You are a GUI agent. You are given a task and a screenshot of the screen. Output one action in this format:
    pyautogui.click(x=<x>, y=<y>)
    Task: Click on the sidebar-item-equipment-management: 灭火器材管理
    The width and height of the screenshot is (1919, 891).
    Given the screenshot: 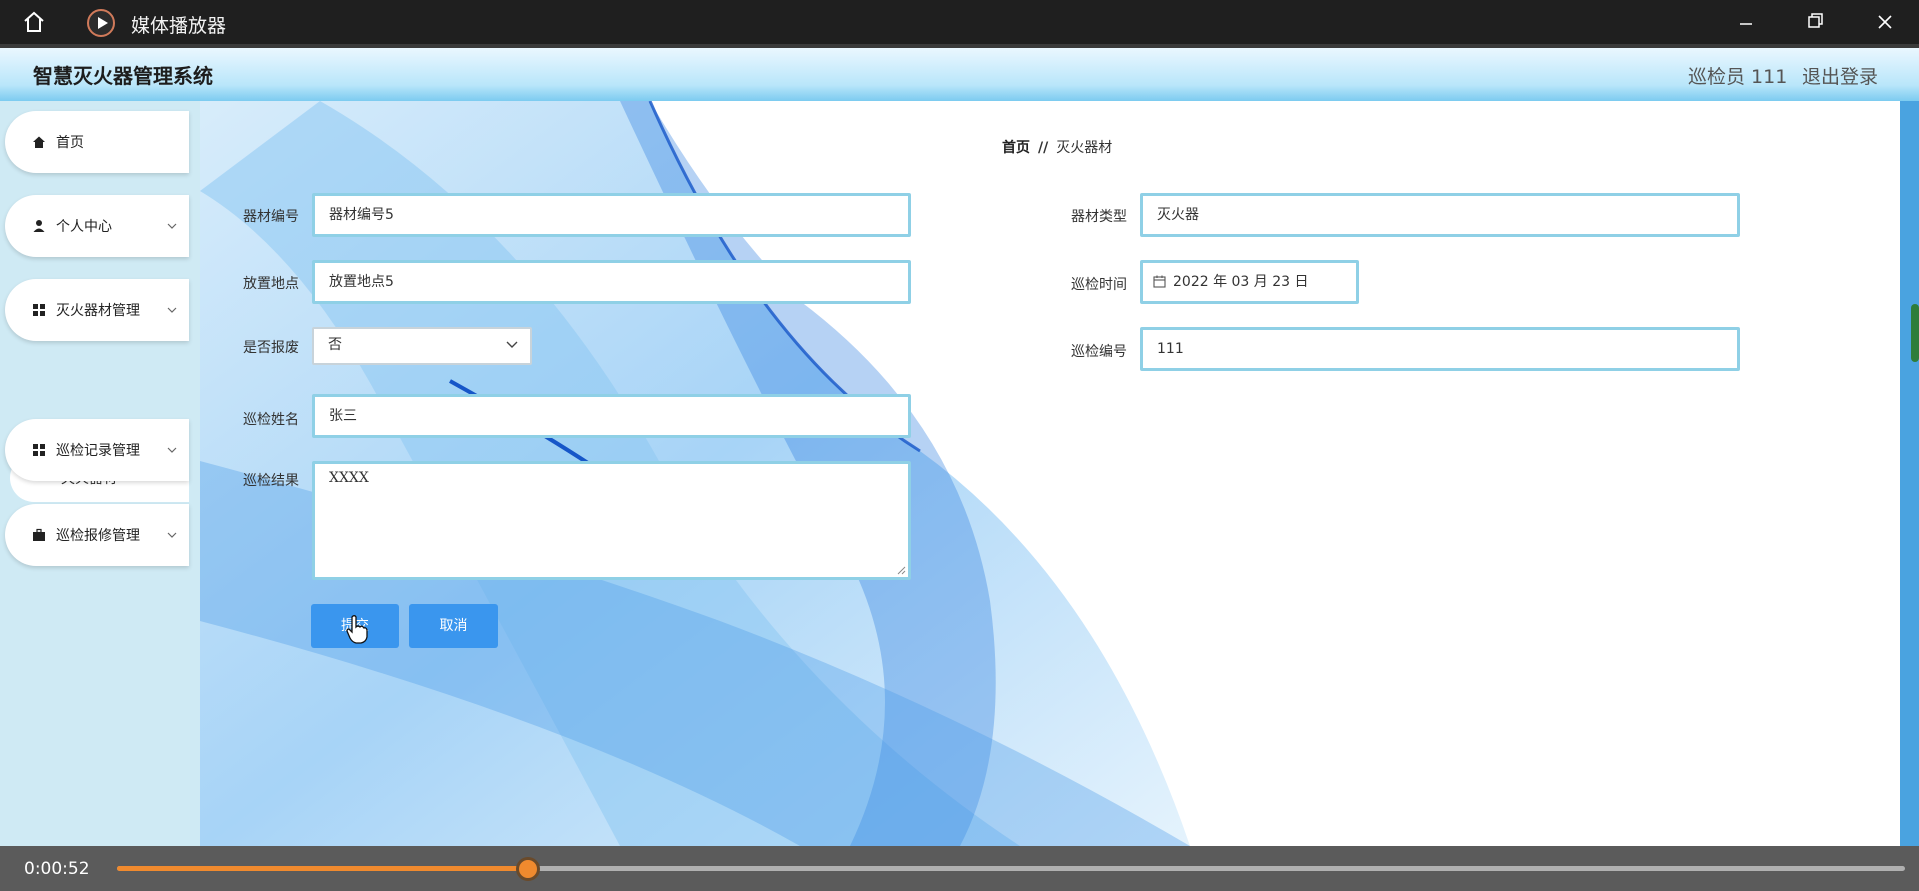 What is the action you would take?
    pyautogui.click(x=97, y=310)
    